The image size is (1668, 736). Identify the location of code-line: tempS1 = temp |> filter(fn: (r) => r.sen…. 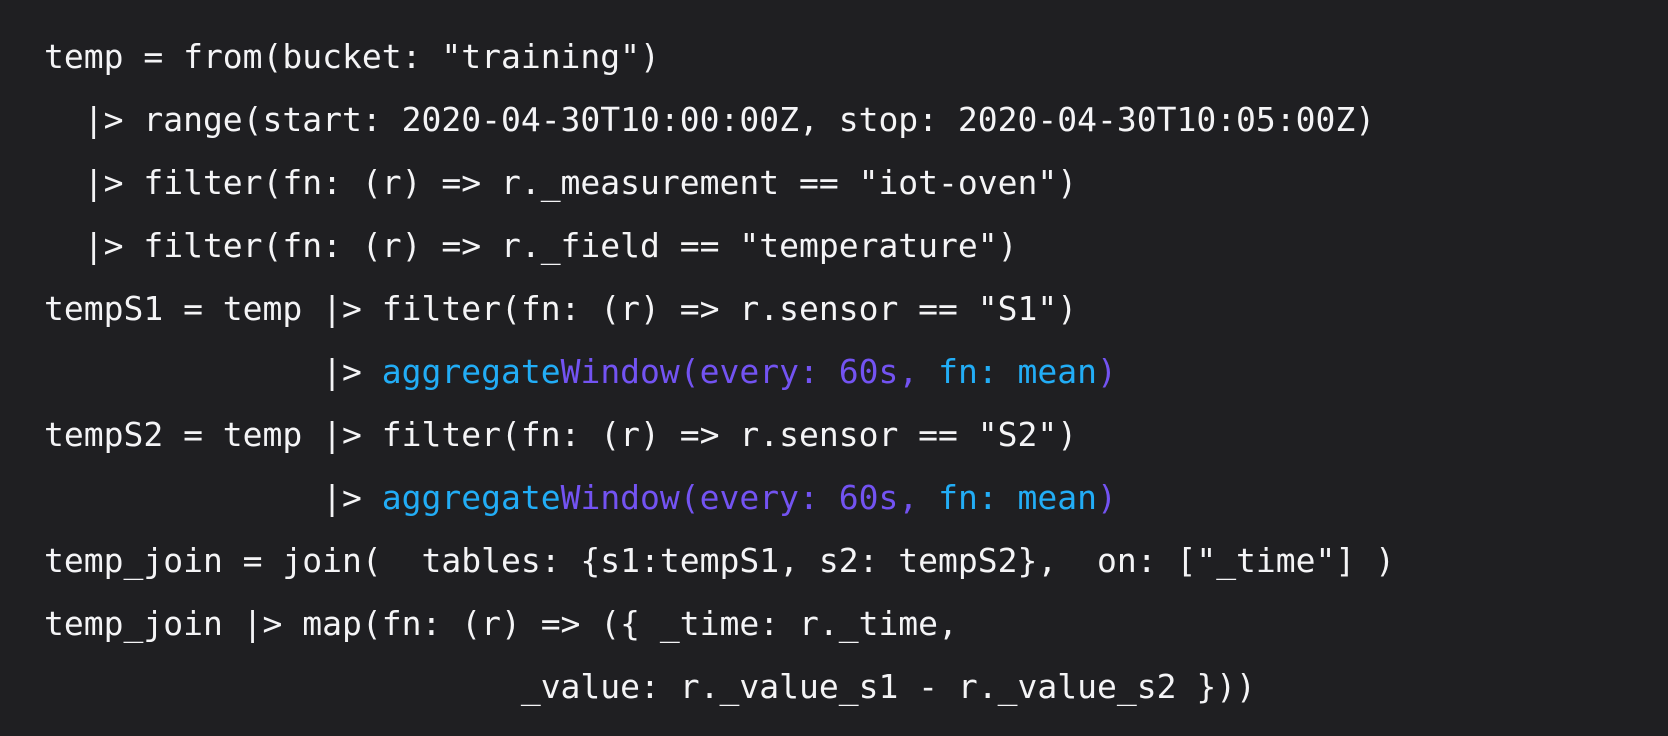
(856, 308).